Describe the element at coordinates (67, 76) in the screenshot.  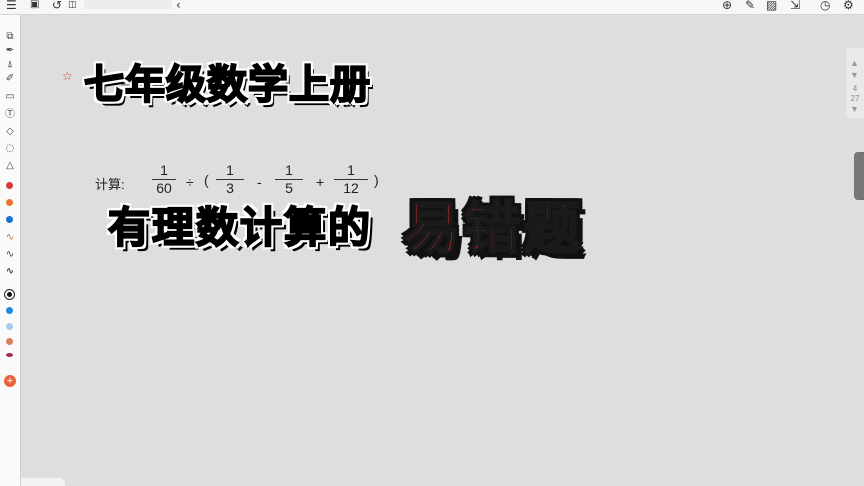
I see `star-icon: ☆` at that location.